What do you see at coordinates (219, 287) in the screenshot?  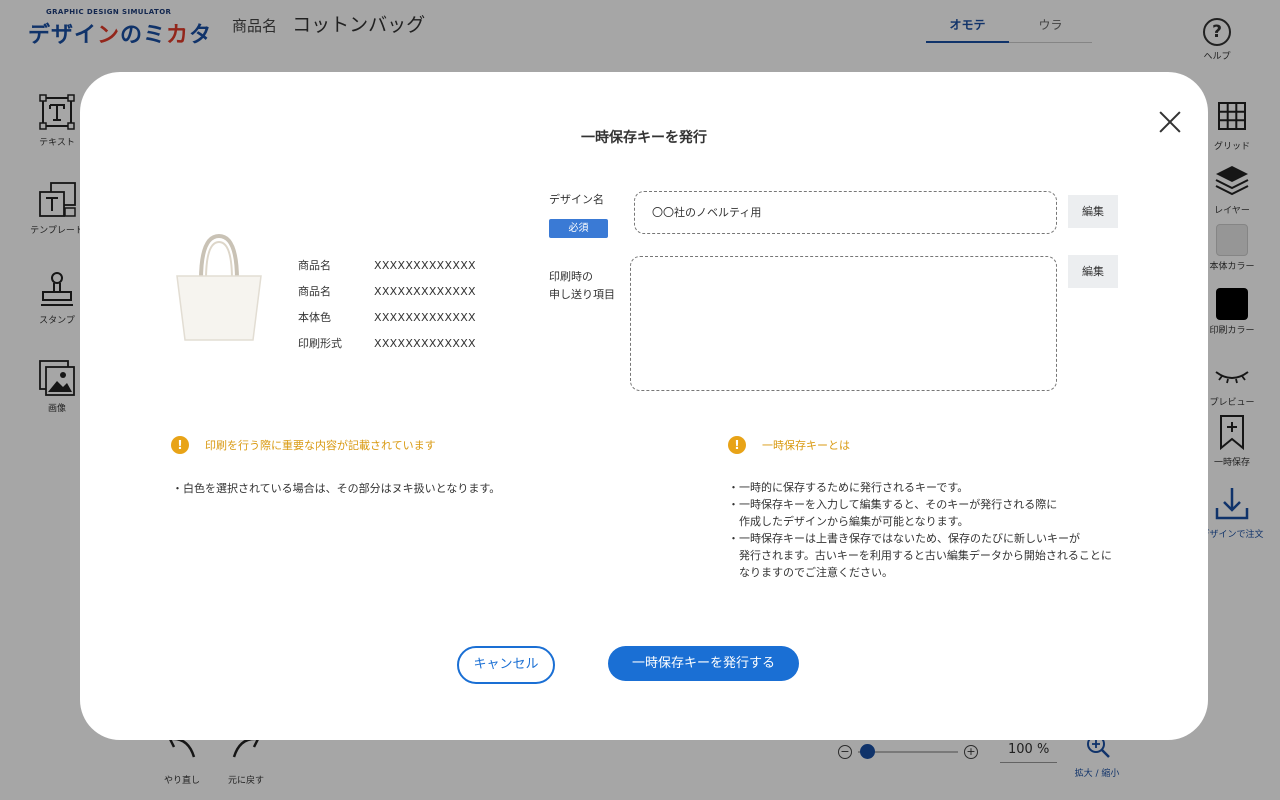 I see `tote-bag-image` at bounding box center [219, 287].